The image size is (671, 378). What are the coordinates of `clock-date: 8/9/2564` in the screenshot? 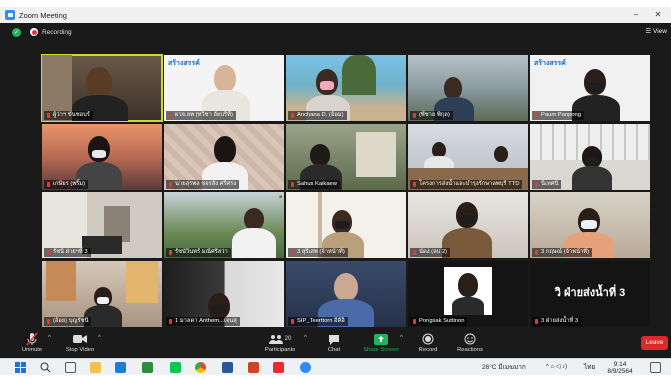 It's located at (620, 371).